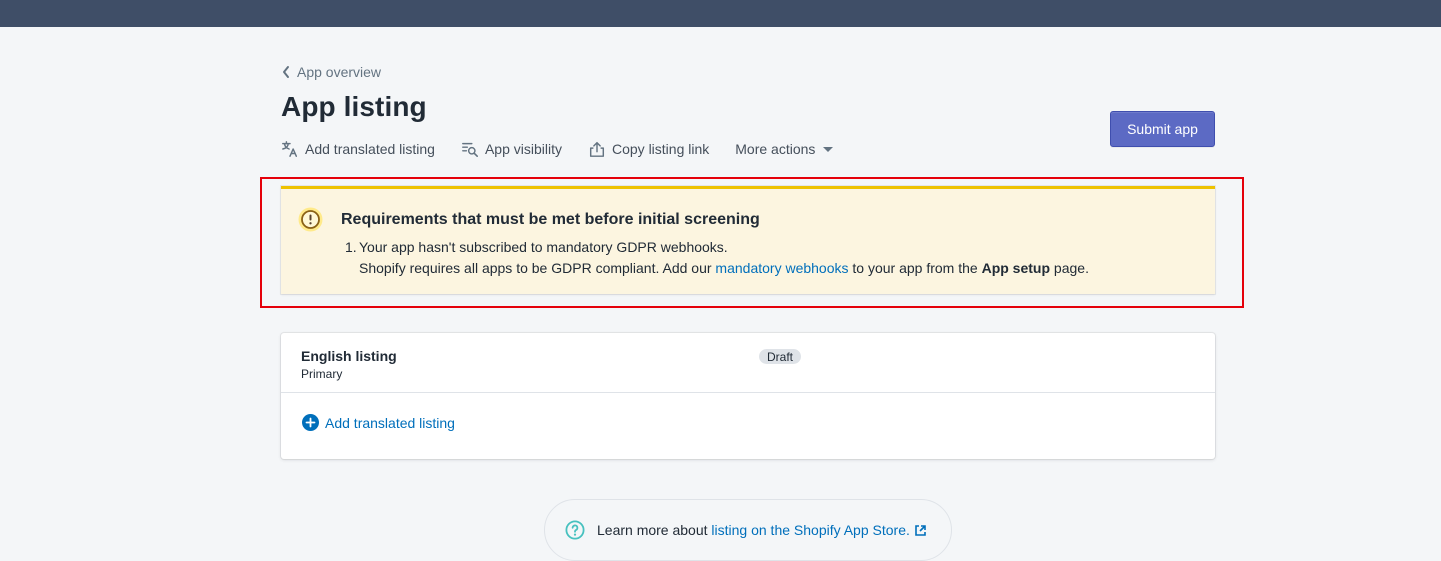 This screenshot has height=561, width=1441. Describe the element at coordinates (339, 72) in the screenshot. I see `breadcrumb-label: App overview` at that location.